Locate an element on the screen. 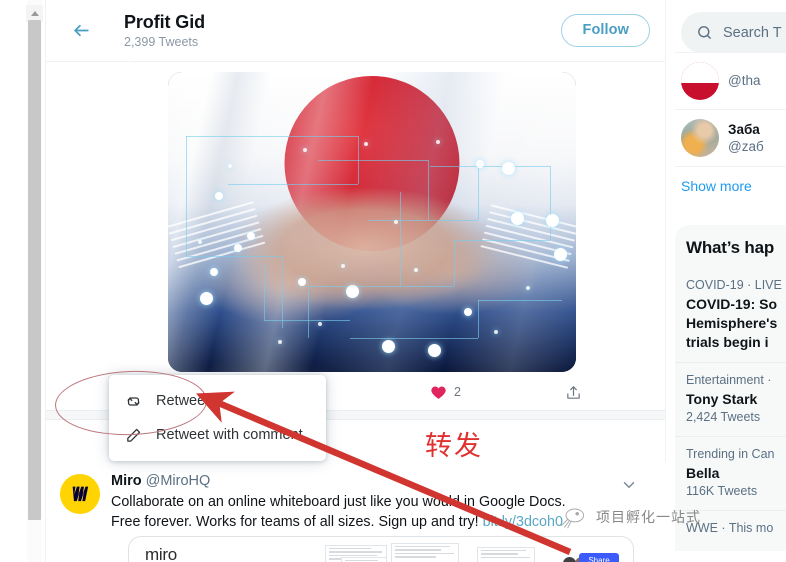 The width and height of the screenshot is (786, 562). trend-item: Trending in Can Bella 116K Tweets is located at coordinates (730, 473).